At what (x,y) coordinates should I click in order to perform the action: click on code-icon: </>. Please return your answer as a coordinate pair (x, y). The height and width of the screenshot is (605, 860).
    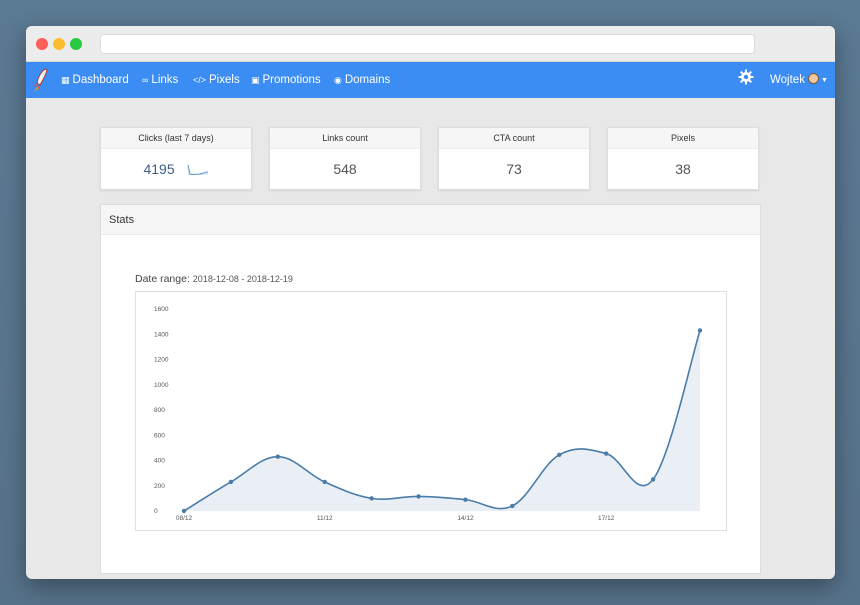
    Looking at the image, I should click on (200, 80).